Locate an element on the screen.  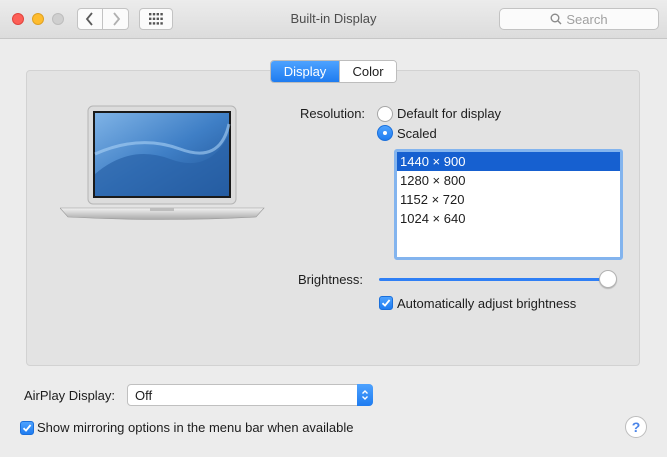
title-bar: Built-in Display Search is located at coordinates (333, 19).